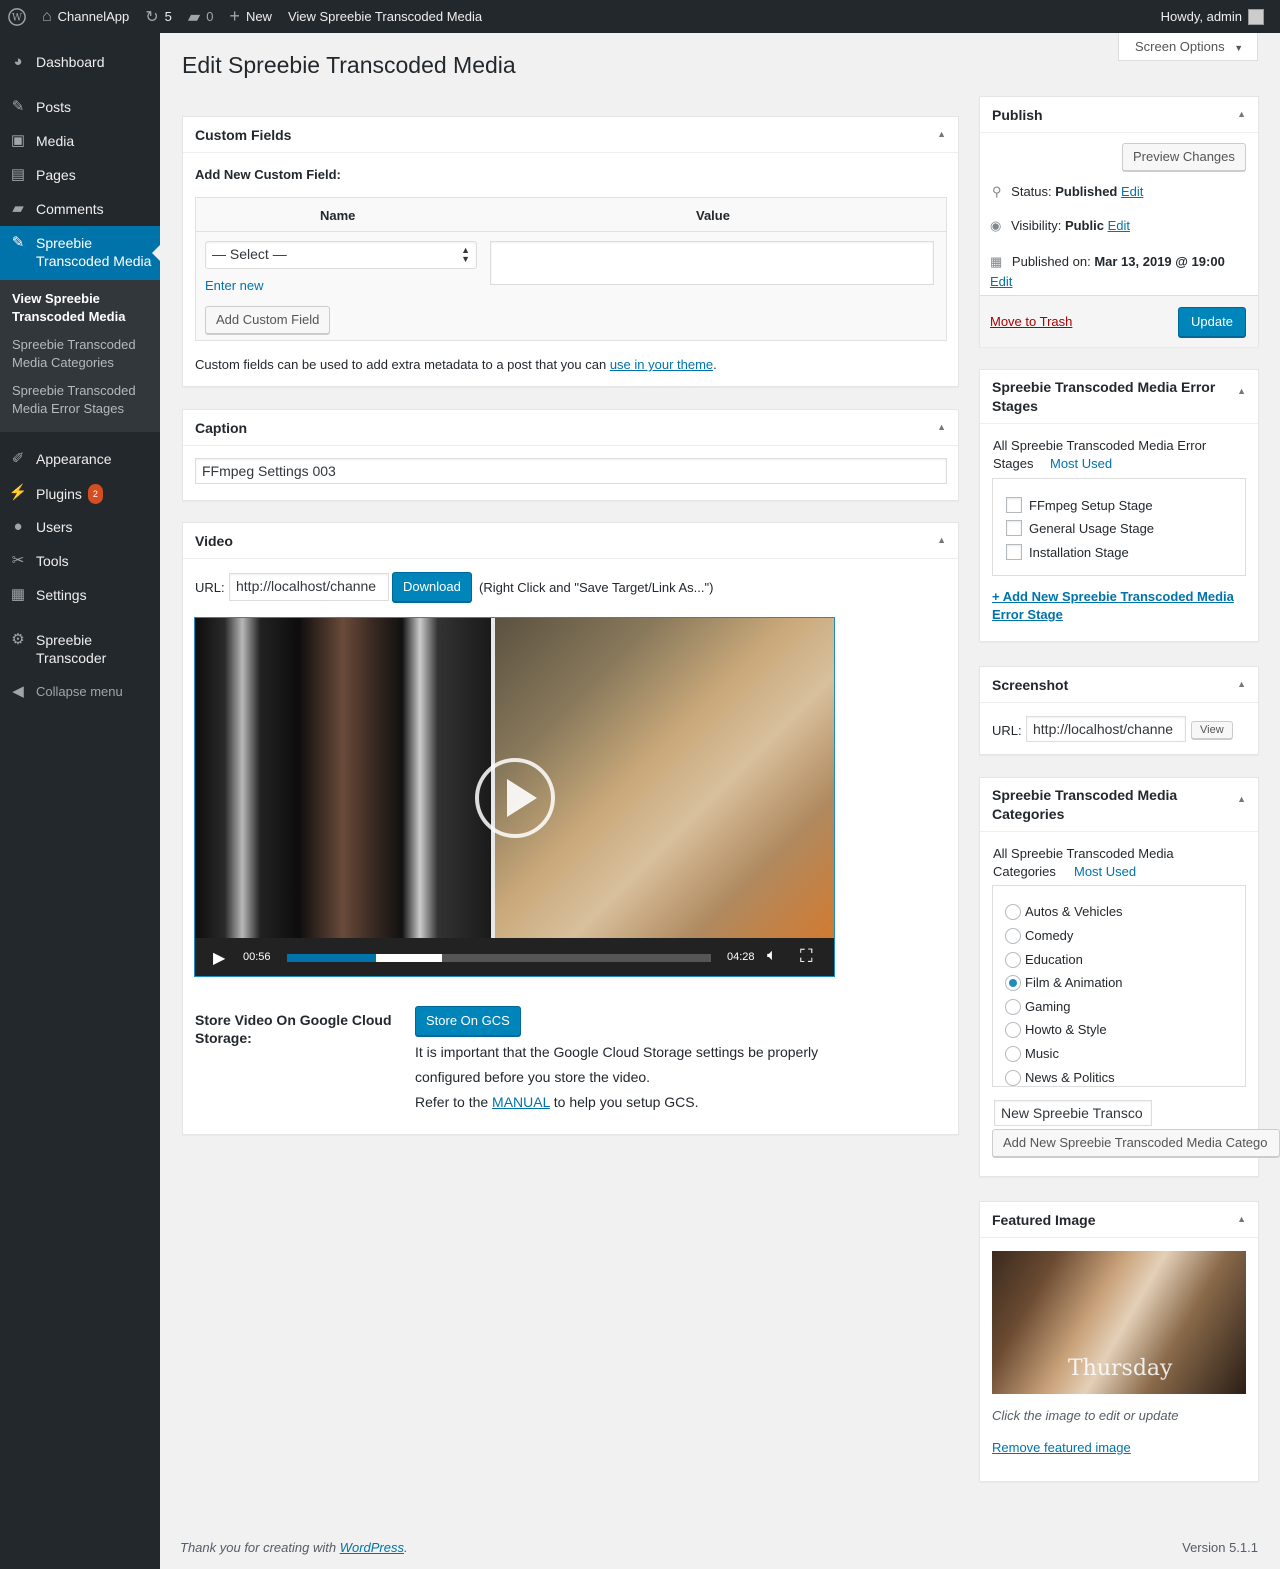 This screenshot has width=1280, height=1569. I want to click on add-custom-field-button: Add Custom Field, so click(268, 320).